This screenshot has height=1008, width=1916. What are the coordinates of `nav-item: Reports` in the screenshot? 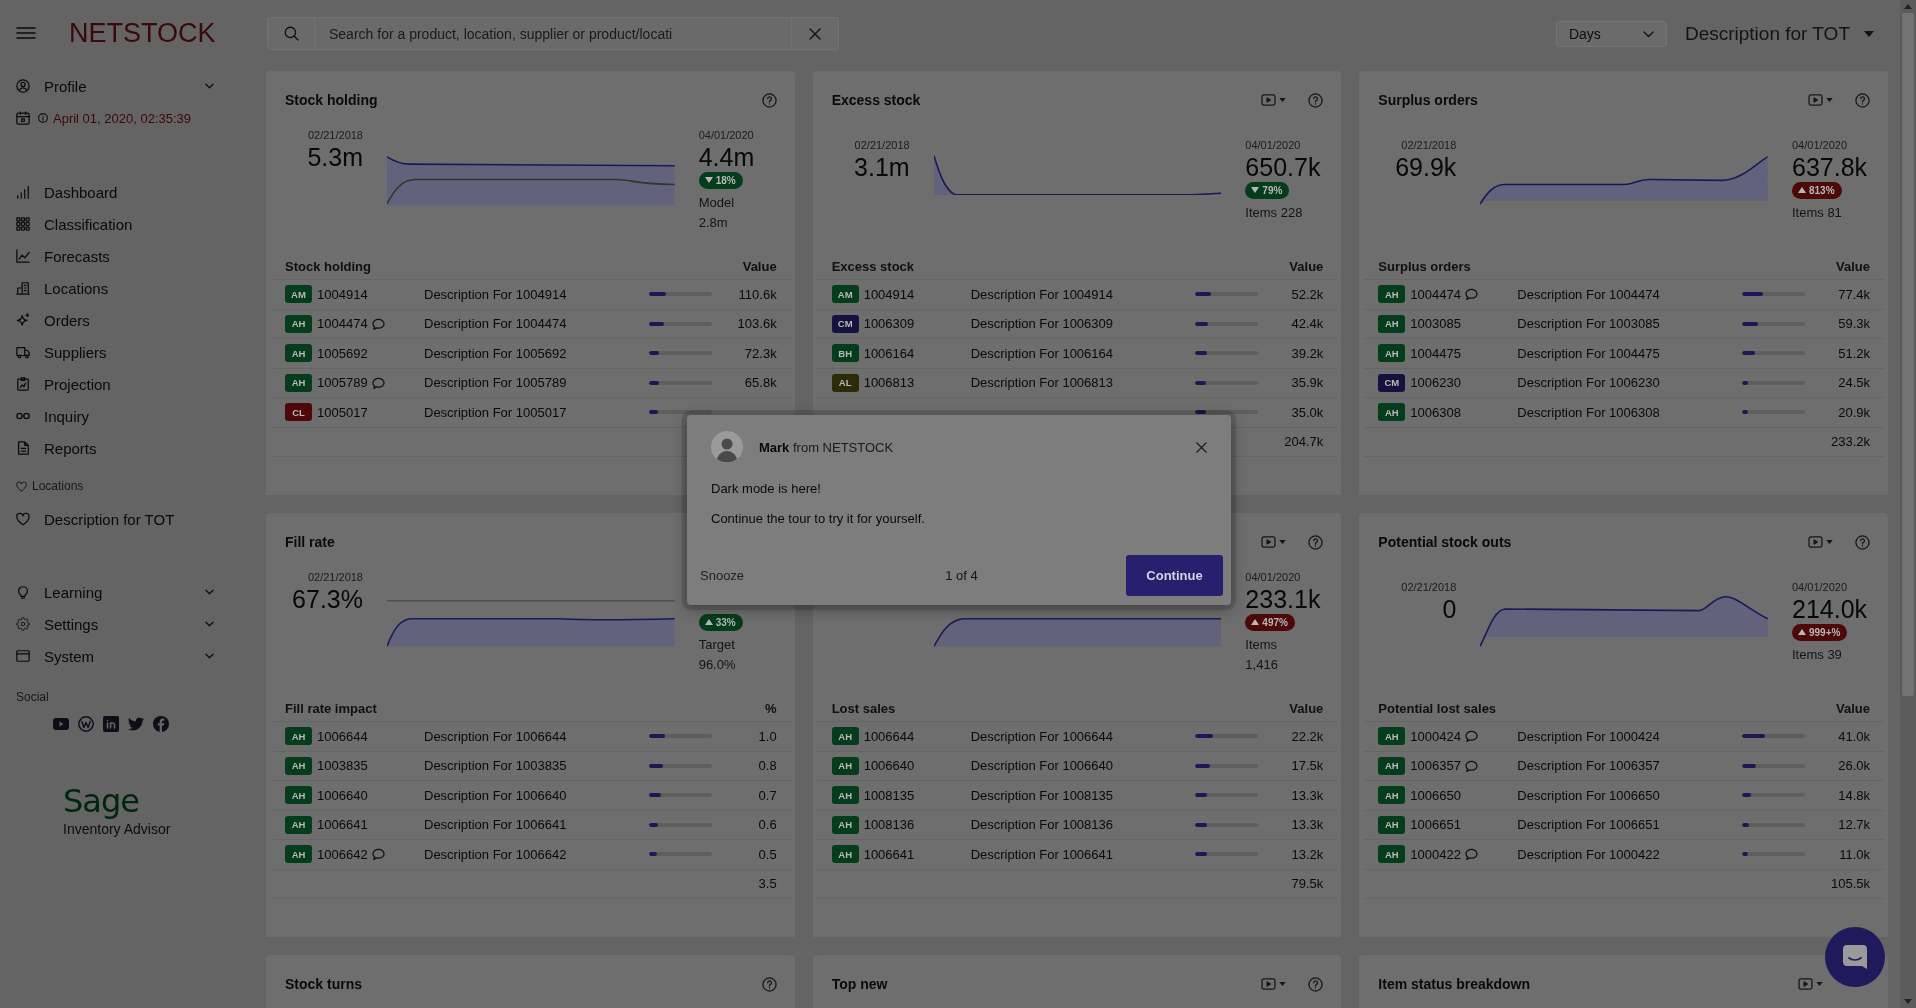 It's located at (115, 448).